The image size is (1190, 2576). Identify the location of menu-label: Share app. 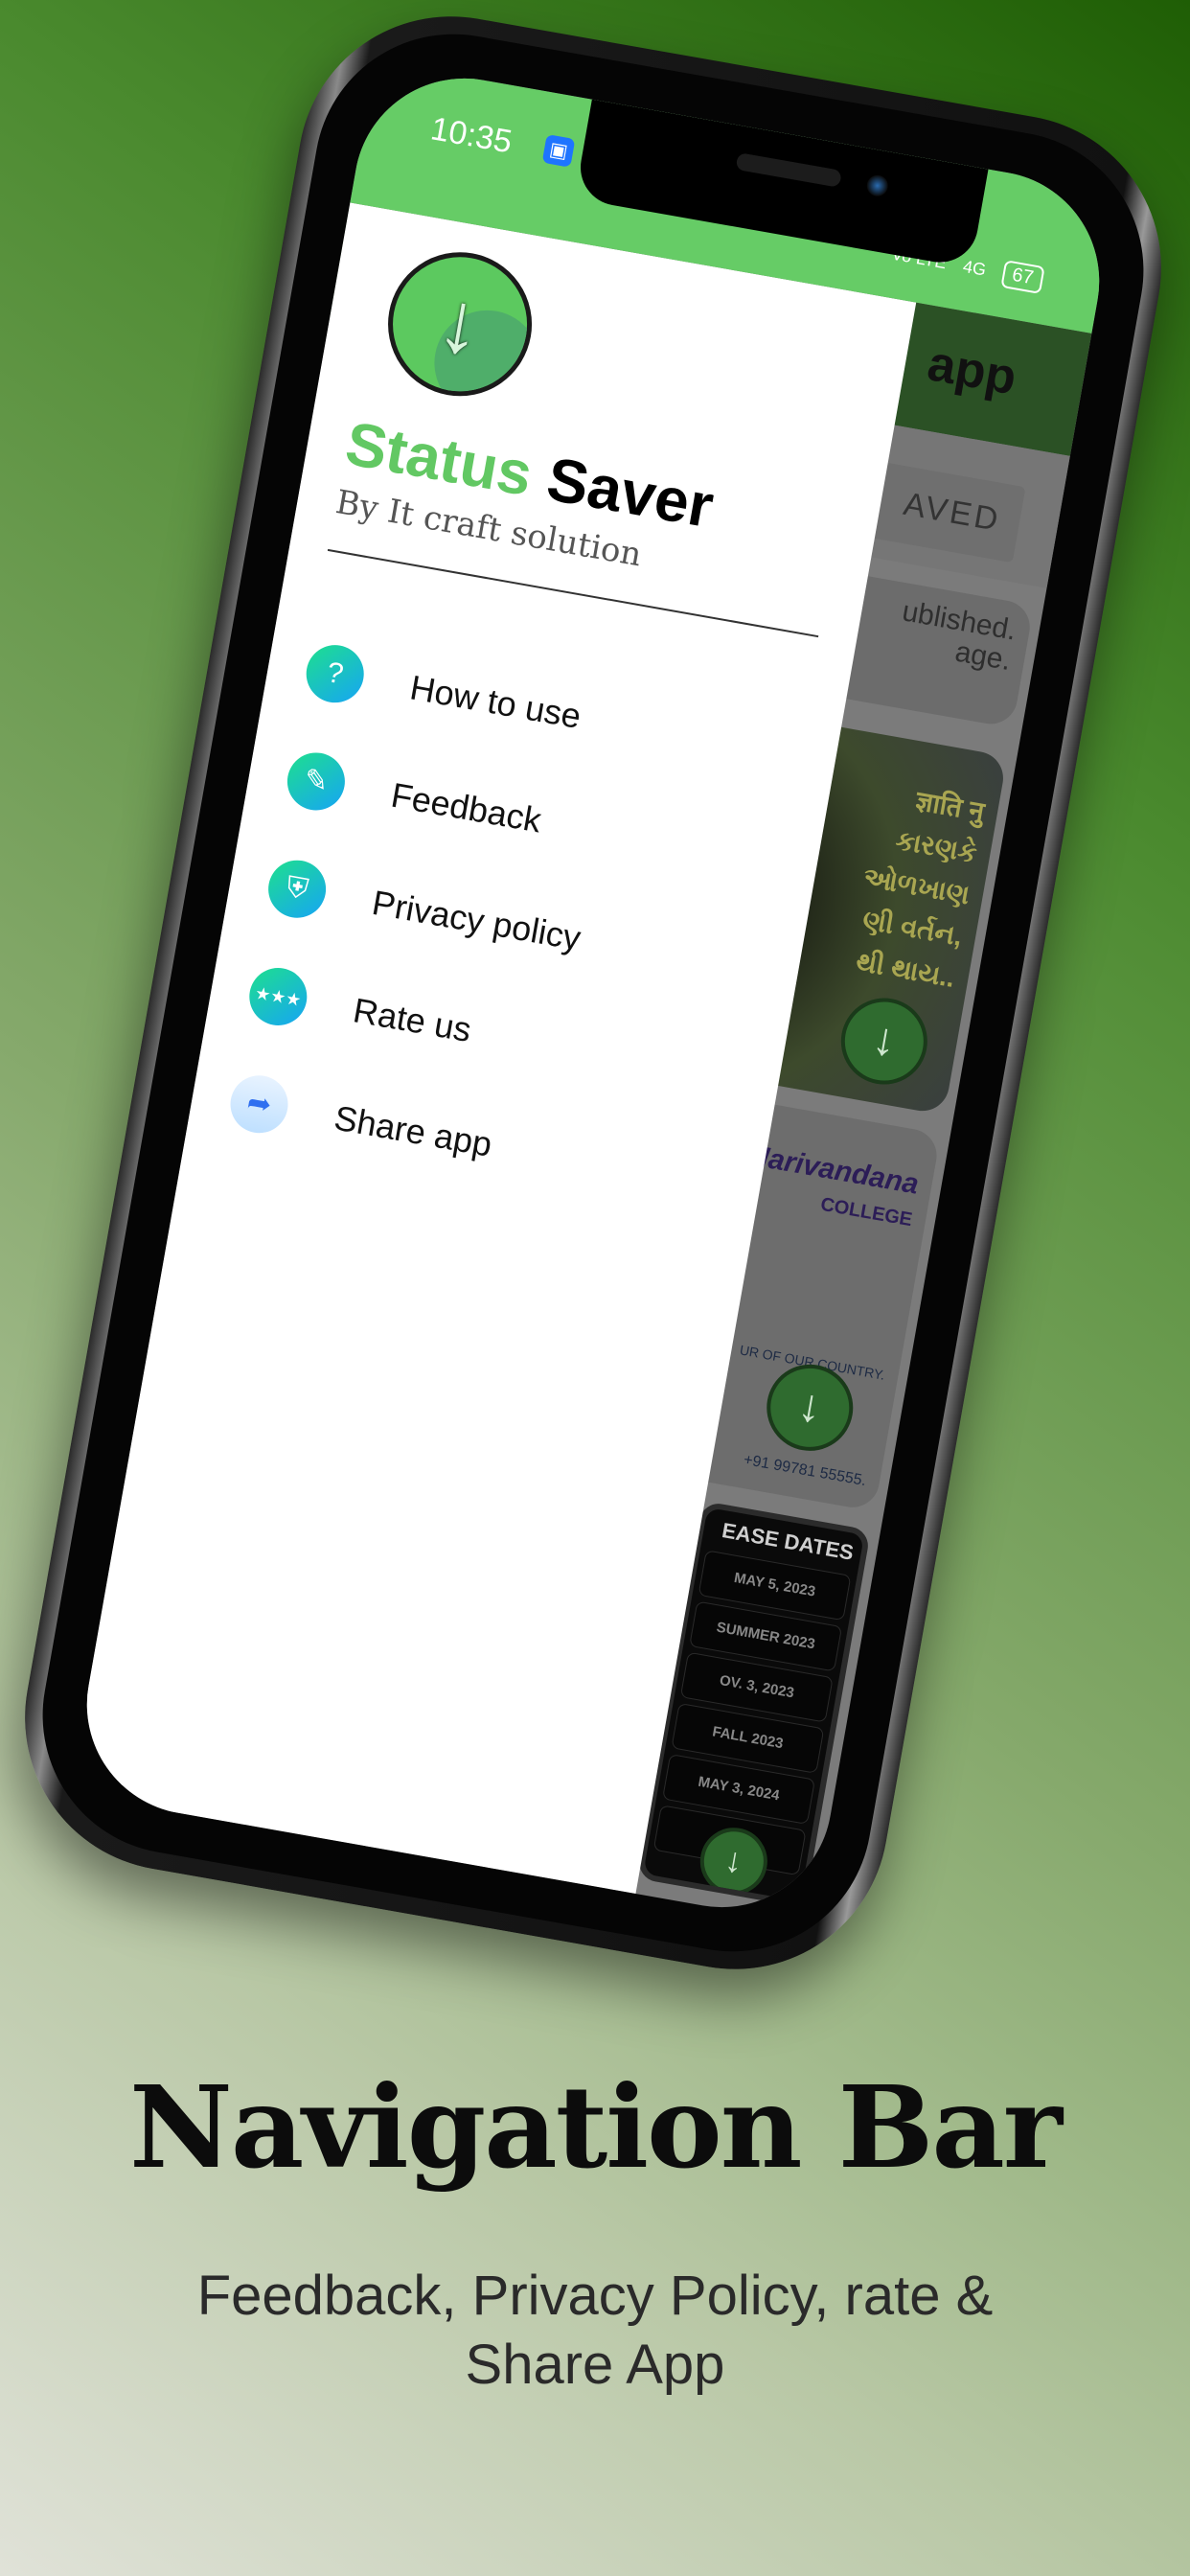
(413, 1130).